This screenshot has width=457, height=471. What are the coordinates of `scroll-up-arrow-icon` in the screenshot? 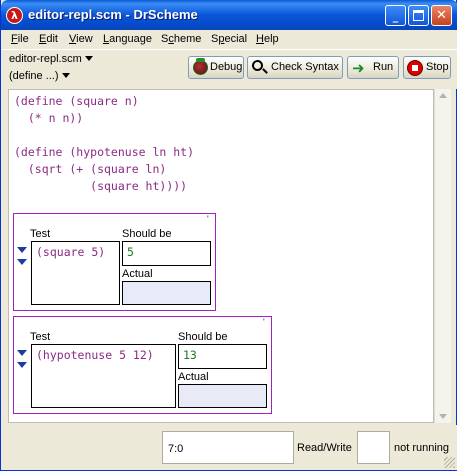 It's located at (443, 95).